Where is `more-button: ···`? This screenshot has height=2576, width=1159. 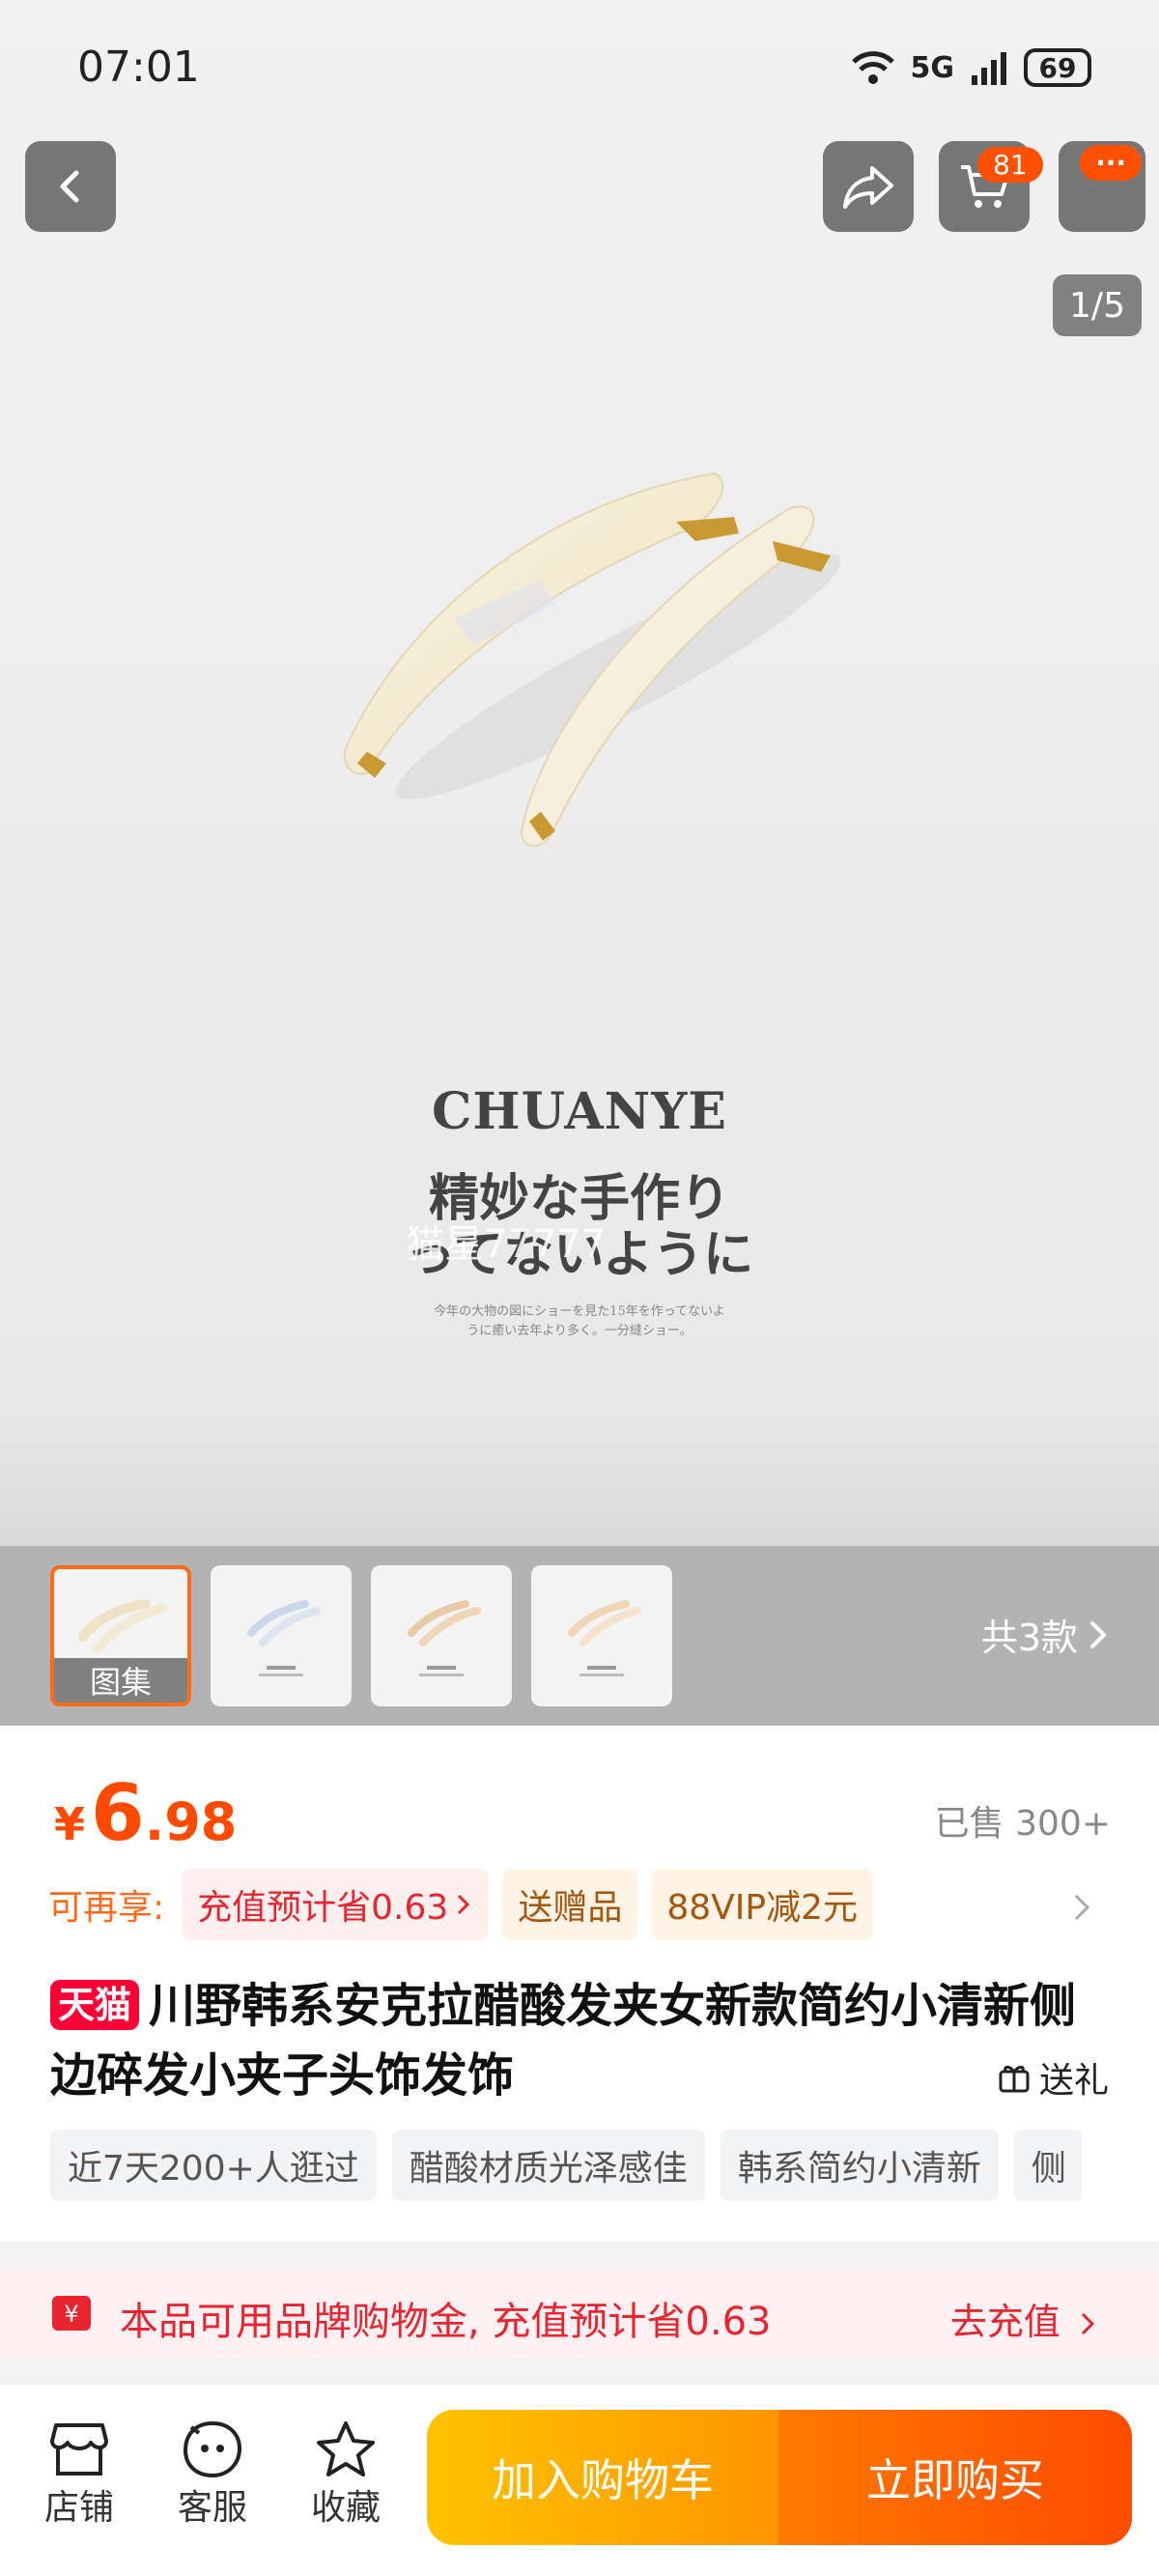
more-button: ··· is located at coordinates (1102, 187).